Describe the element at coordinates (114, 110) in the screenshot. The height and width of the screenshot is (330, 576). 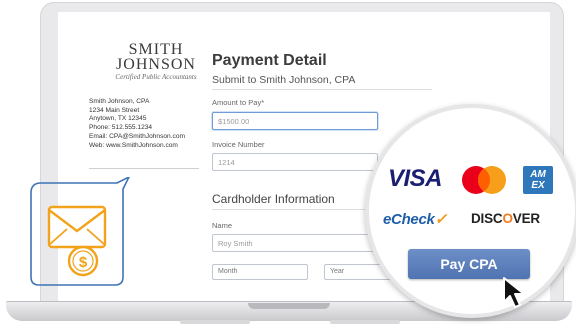
I see `company-street: 1234 Main Street` at that location.